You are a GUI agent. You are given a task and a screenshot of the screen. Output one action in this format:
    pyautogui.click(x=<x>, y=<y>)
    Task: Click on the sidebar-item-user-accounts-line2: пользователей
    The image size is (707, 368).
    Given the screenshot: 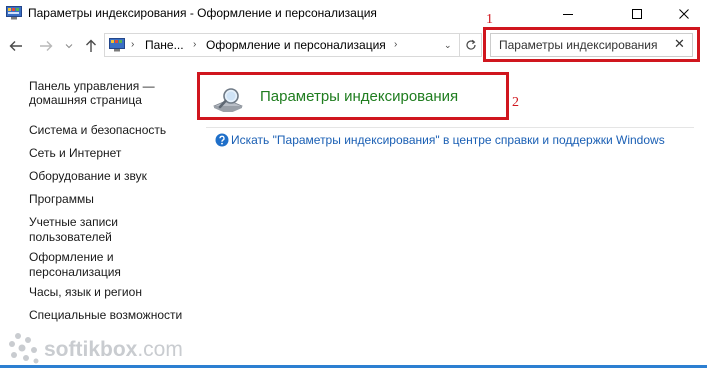 What is the action you would take?
    pyautogui.click(x=70, y=237)
    